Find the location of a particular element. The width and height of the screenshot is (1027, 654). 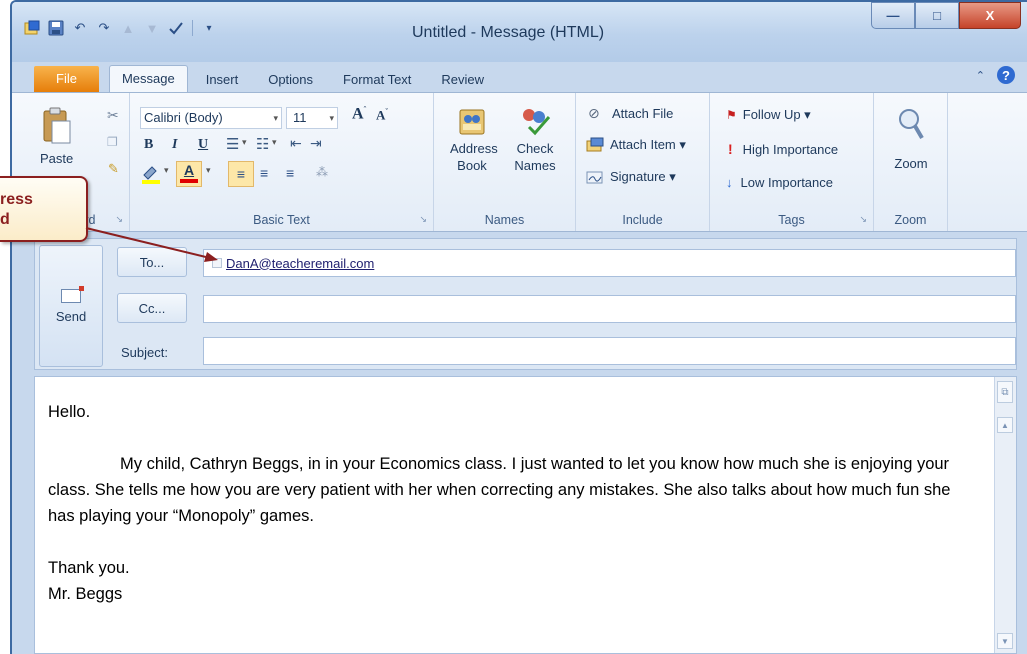

tags-launcher-icon: ↘ is located at coordinates (863, 219).